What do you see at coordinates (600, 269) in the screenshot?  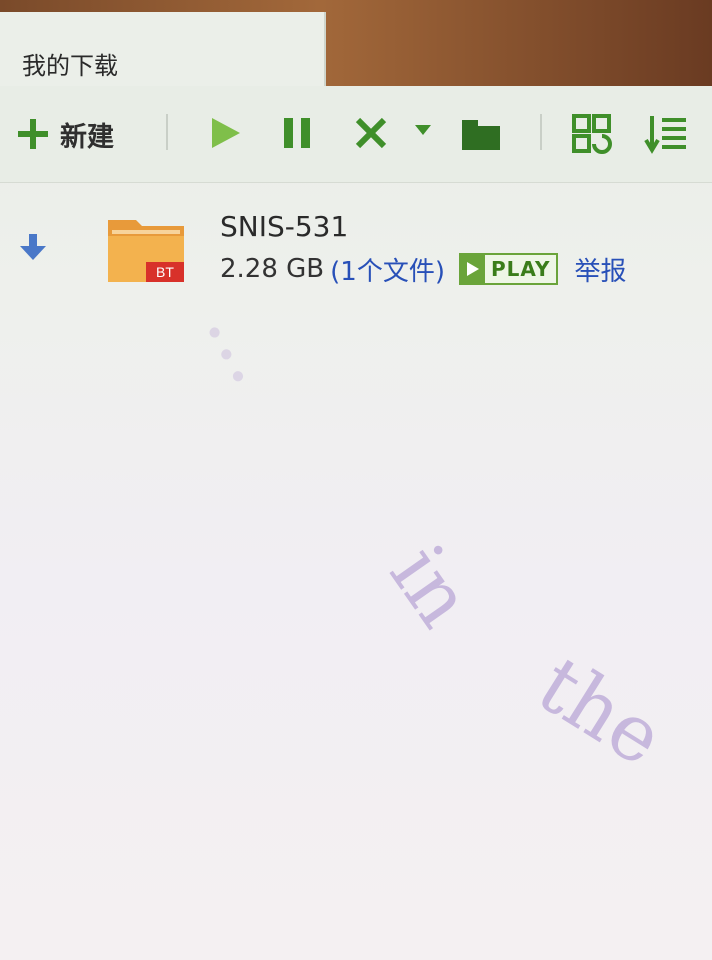 I see `report-link: 举报` at bounding box center [600, 269].